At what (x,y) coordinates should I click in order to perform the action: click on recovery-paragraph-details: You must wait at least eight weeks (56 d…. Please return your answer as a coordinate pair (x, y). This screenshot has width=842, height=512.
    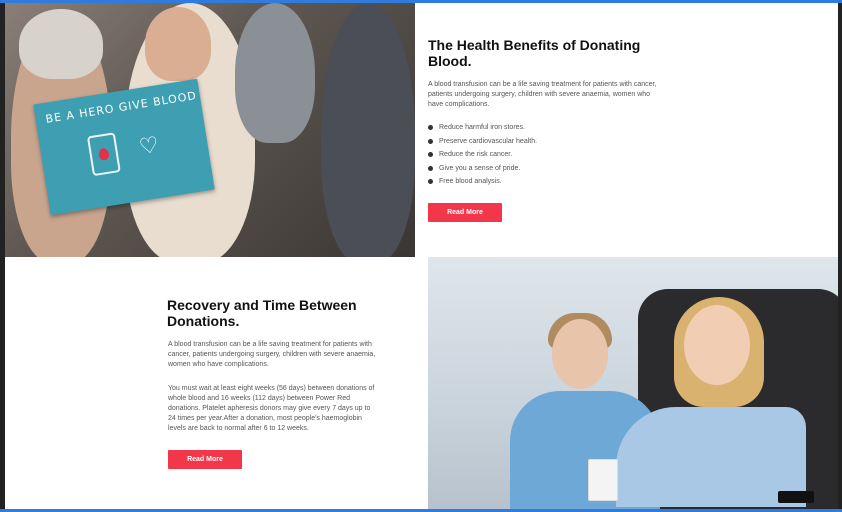
    Looking at the image, I should click on (271, 408).